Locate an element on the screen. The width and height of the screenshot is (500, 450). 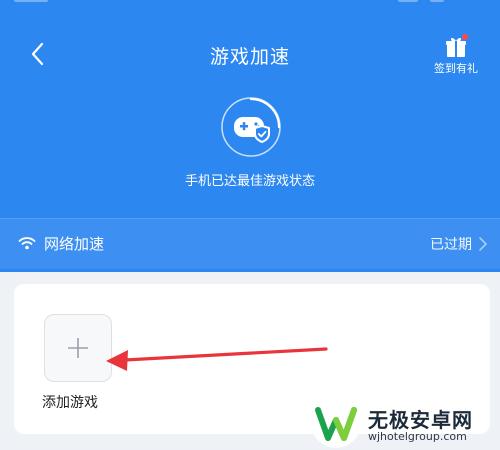
watermark-logo-icon is located at coordinates (336, 423).